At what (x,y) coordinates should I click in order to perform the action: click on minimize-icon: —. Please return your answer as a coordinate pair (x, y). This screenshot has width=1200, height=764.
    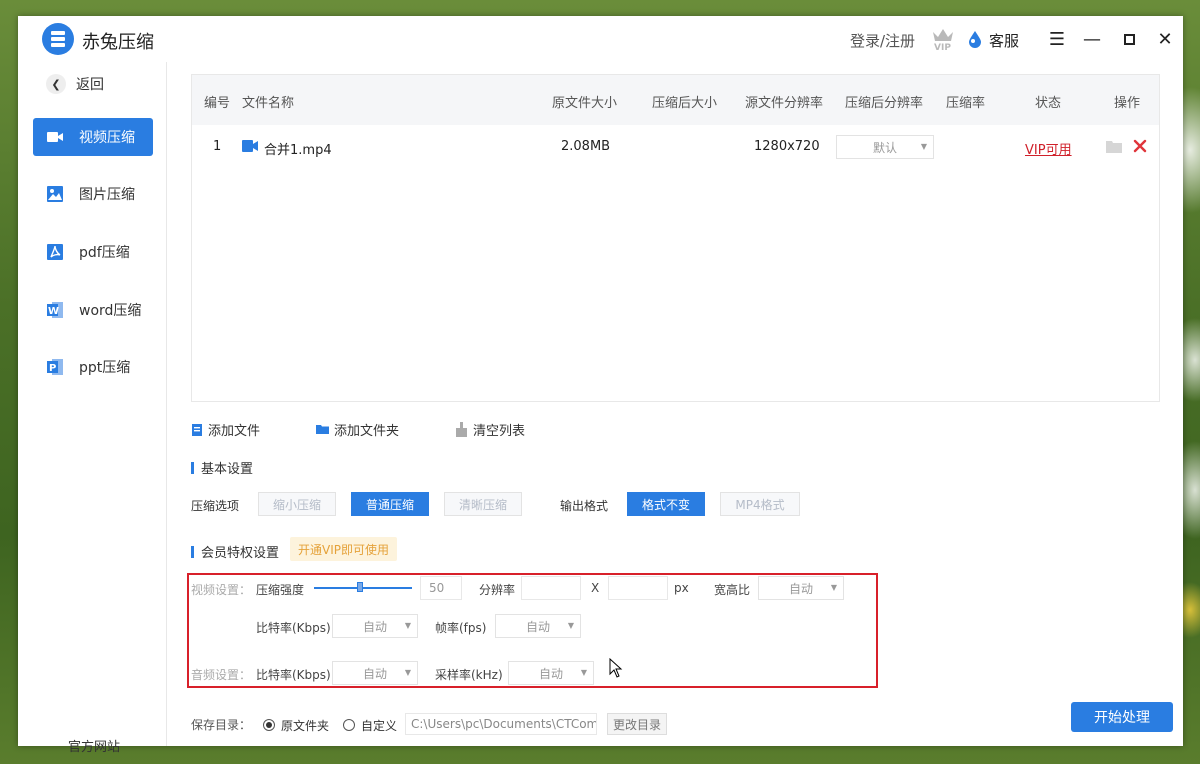
    Looking at the image, I should click on (1092, 39).